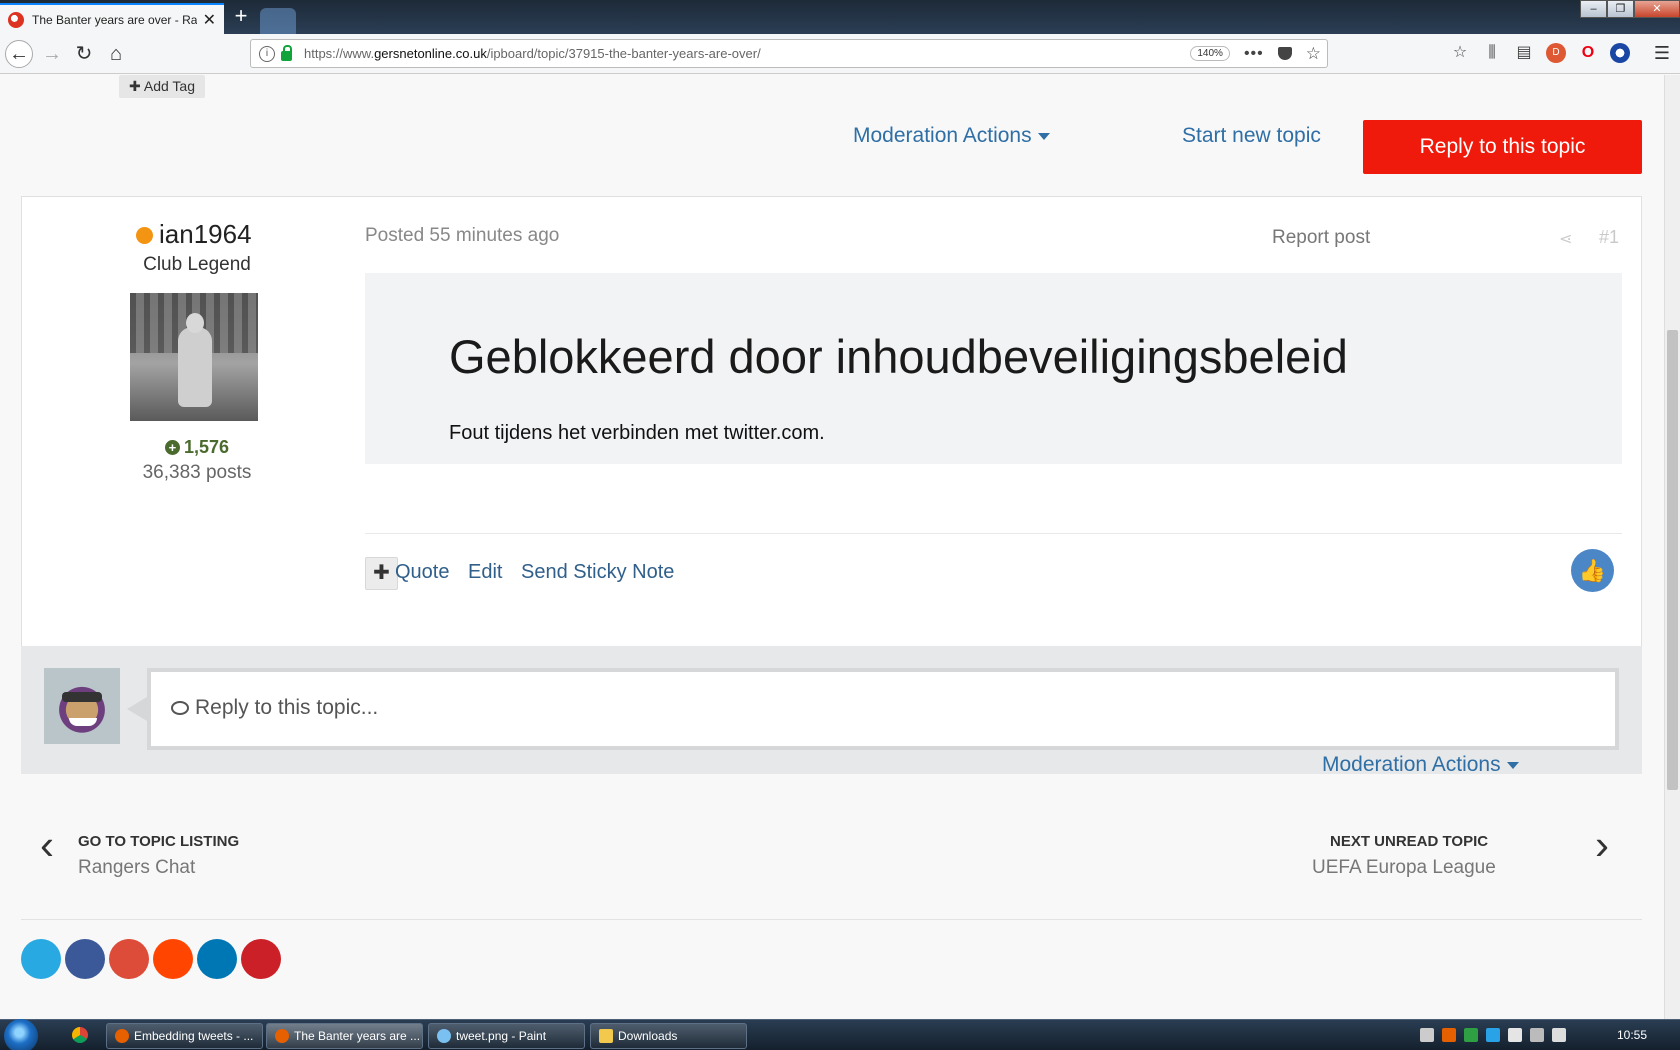 Image resolution: width=1680 pixels, height=1050 pixels. What do you see at coordinates (1588, 53) in the screenshot?
I see `opera-icon: O` at bounding box center [1588, 53].